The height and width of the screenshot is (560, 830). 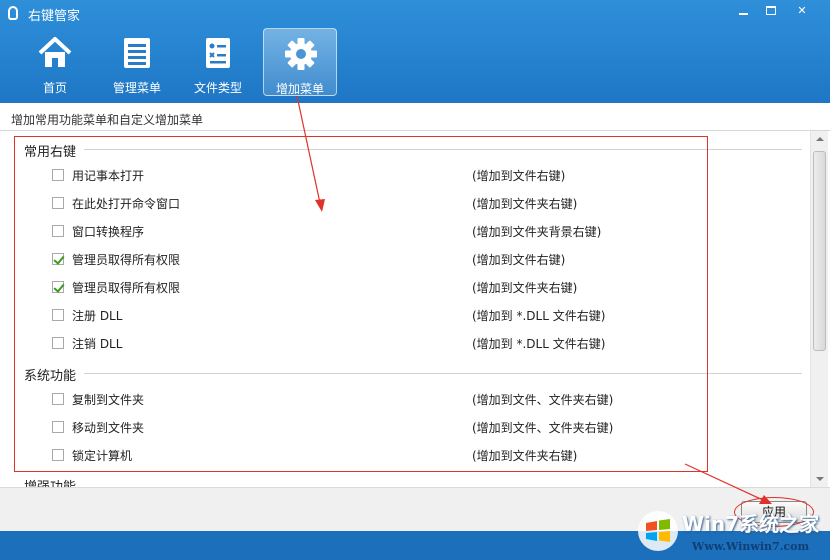 What do you see at coordinates (301, 54) in the screenshot?
I see `gear-icon` at bounding box center [301, 54].